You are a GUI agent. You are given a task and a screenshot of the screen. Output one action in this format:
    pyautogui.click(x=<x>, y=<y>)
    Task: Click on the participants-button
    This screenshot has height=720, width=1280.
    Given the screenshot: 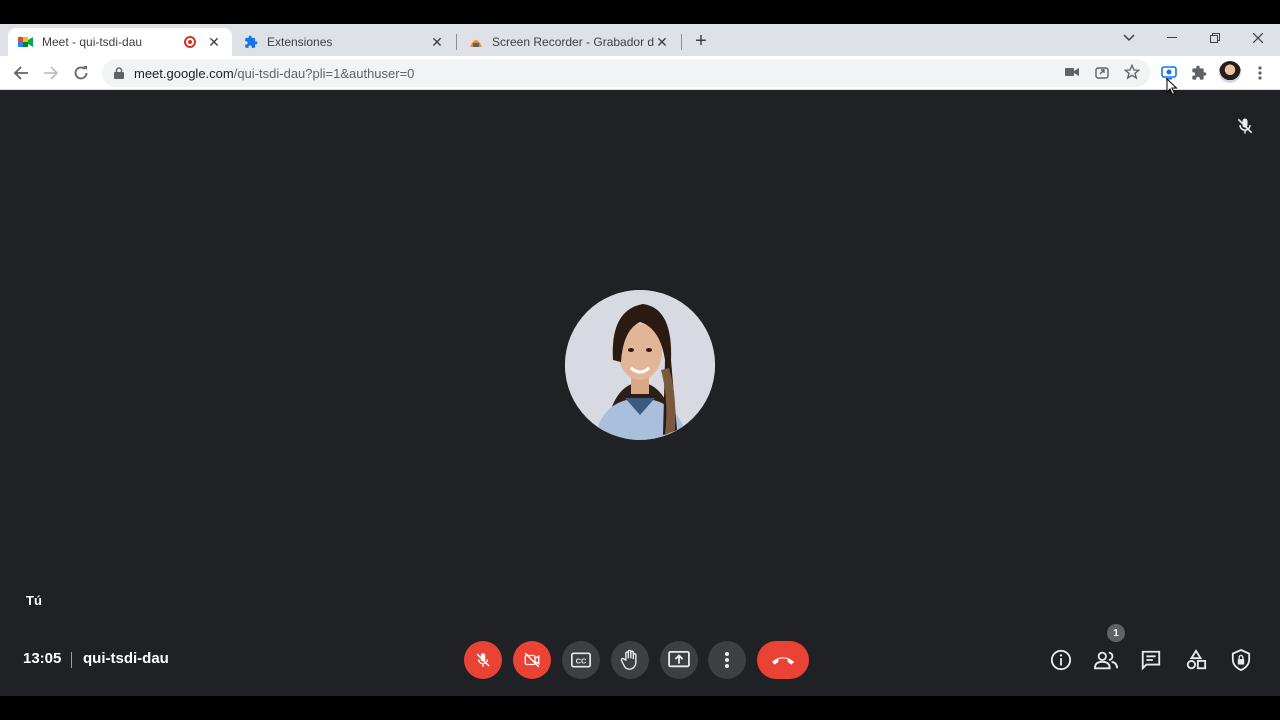 What is the action you would take?
    pyautogui.click(x=1106, y=660)
    